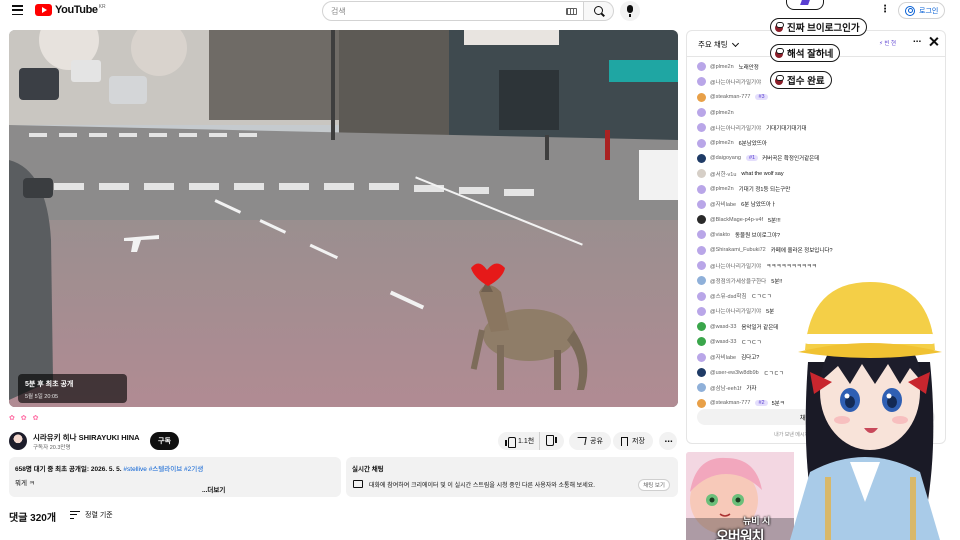 The height and width of the screenshot is (540, 960). I want to click on subscribe-button: 구독, so click(164, 441).